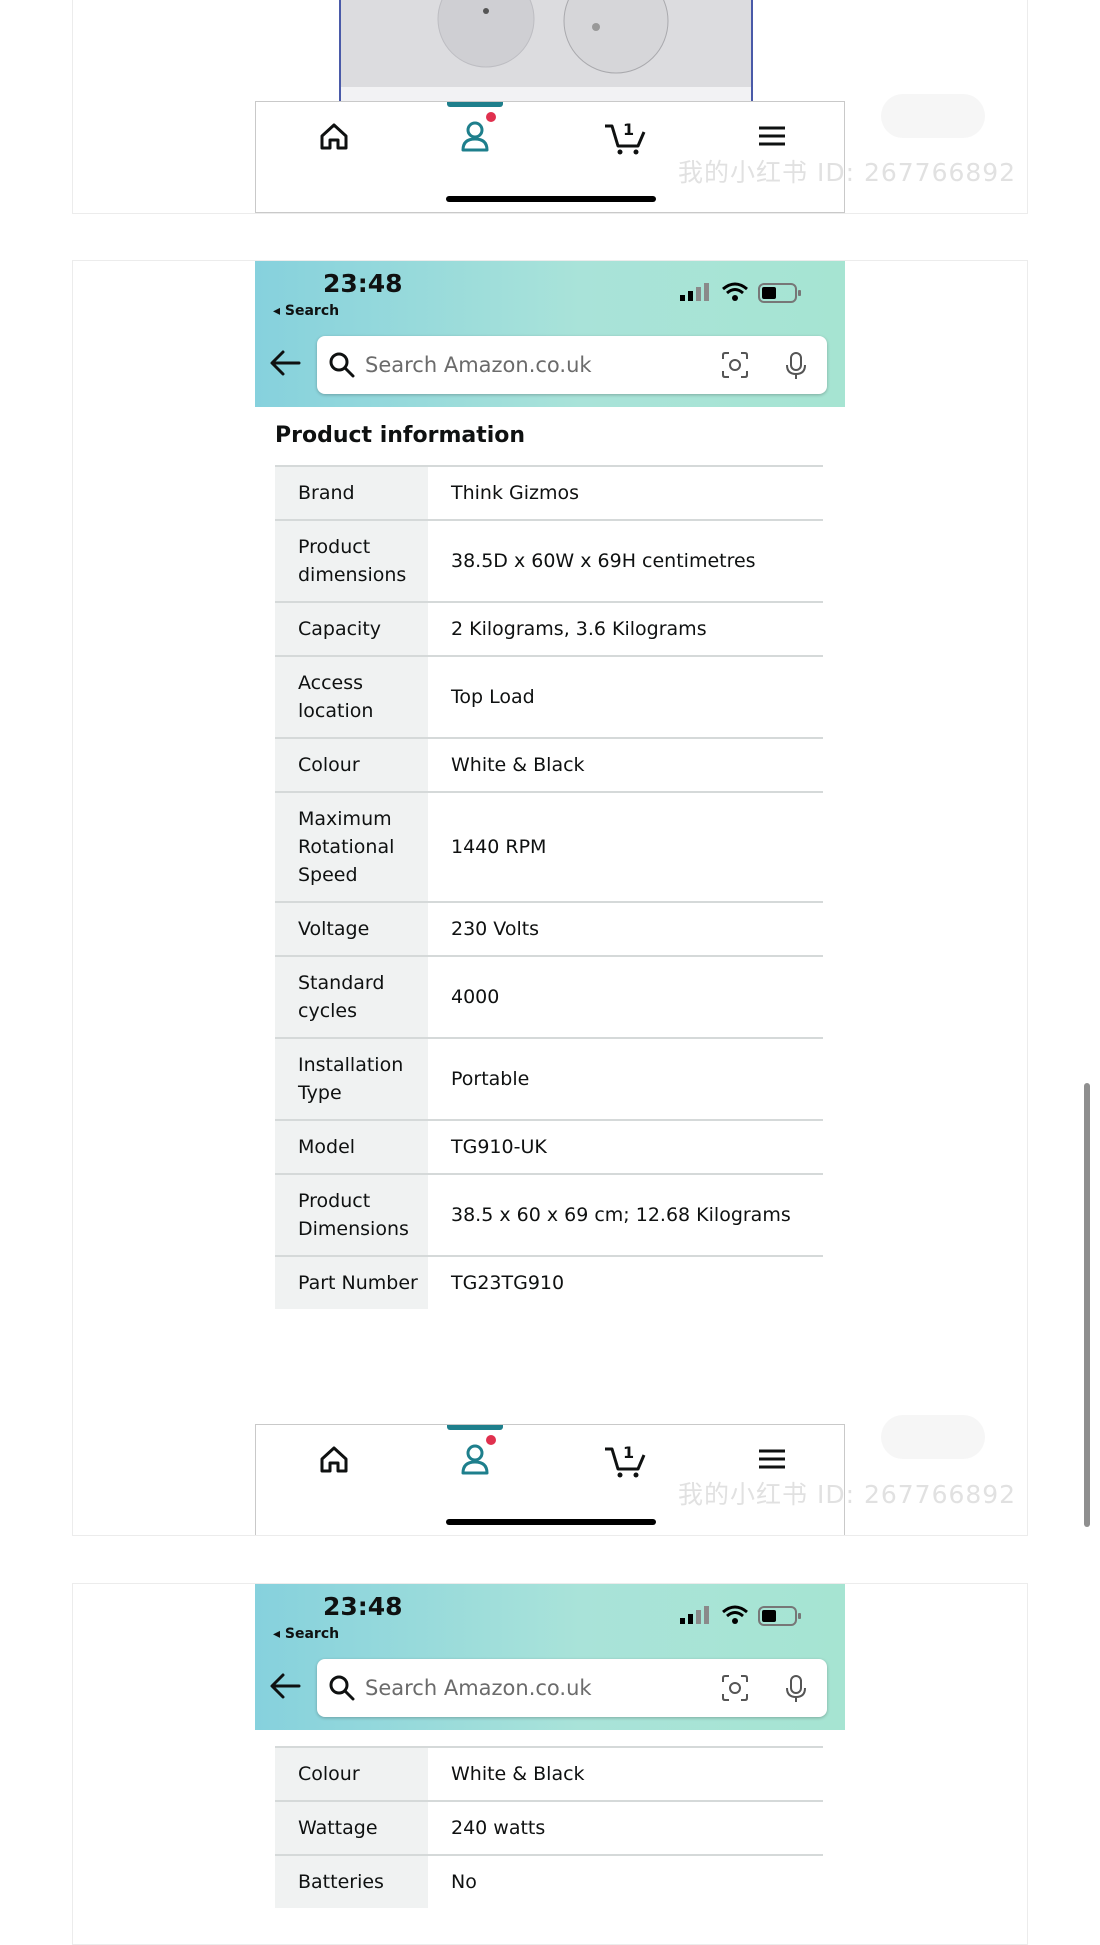 The width and height of the screenshot is (1100, 1945). I want to click on washing-machine-image, so click(546, 50).